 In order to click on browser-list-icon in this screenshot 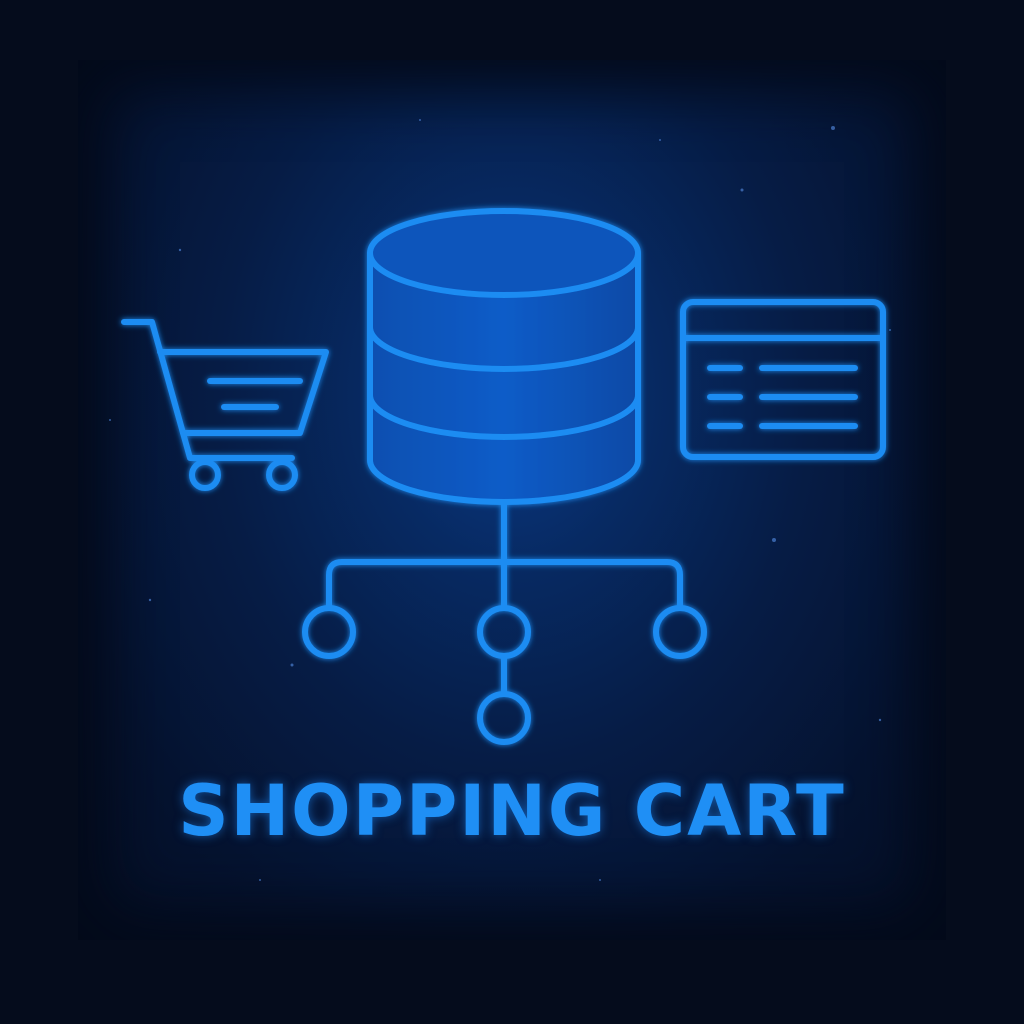, I will do `click(783, 379)`.